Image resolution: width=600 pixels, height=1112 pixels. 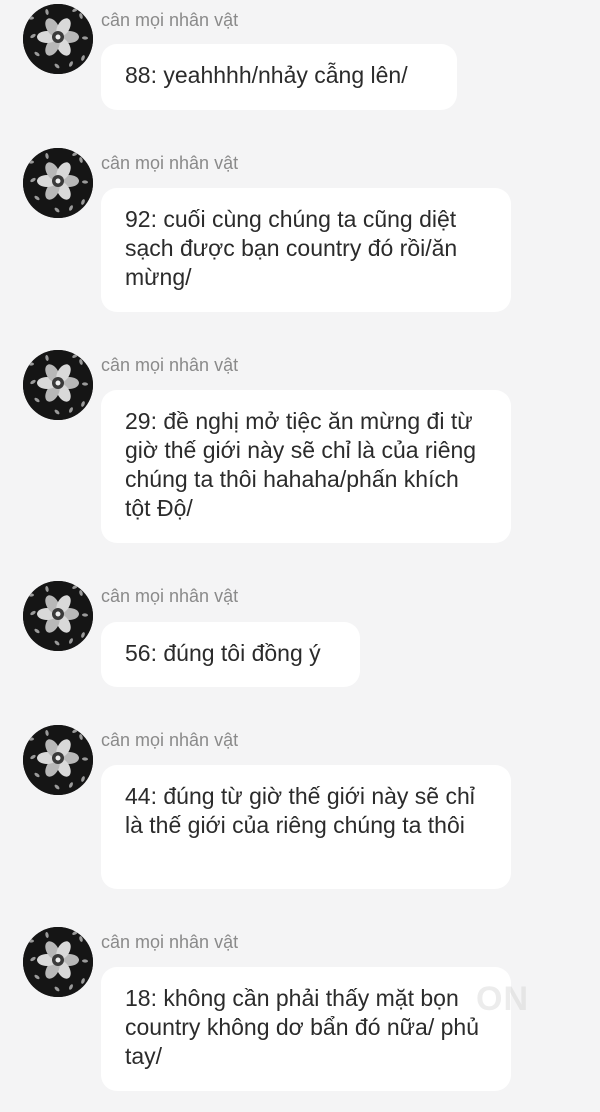 I want to click on message-bubble: 88: yeahhhh/nhảy cẫng lên/, so click(x=279, y=77).